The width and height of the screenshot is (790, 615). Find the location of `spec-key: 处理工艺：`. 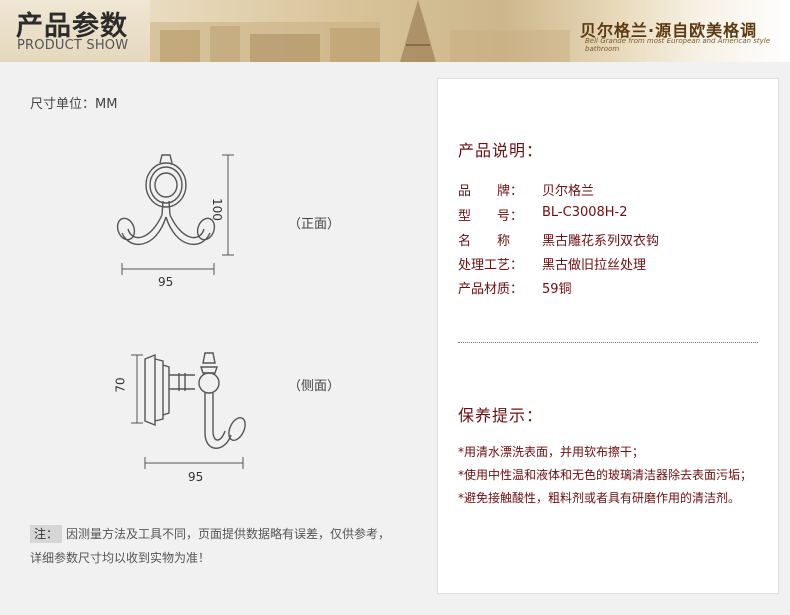

spec-key: 处理工艺： is located at coordinates (491, 265).